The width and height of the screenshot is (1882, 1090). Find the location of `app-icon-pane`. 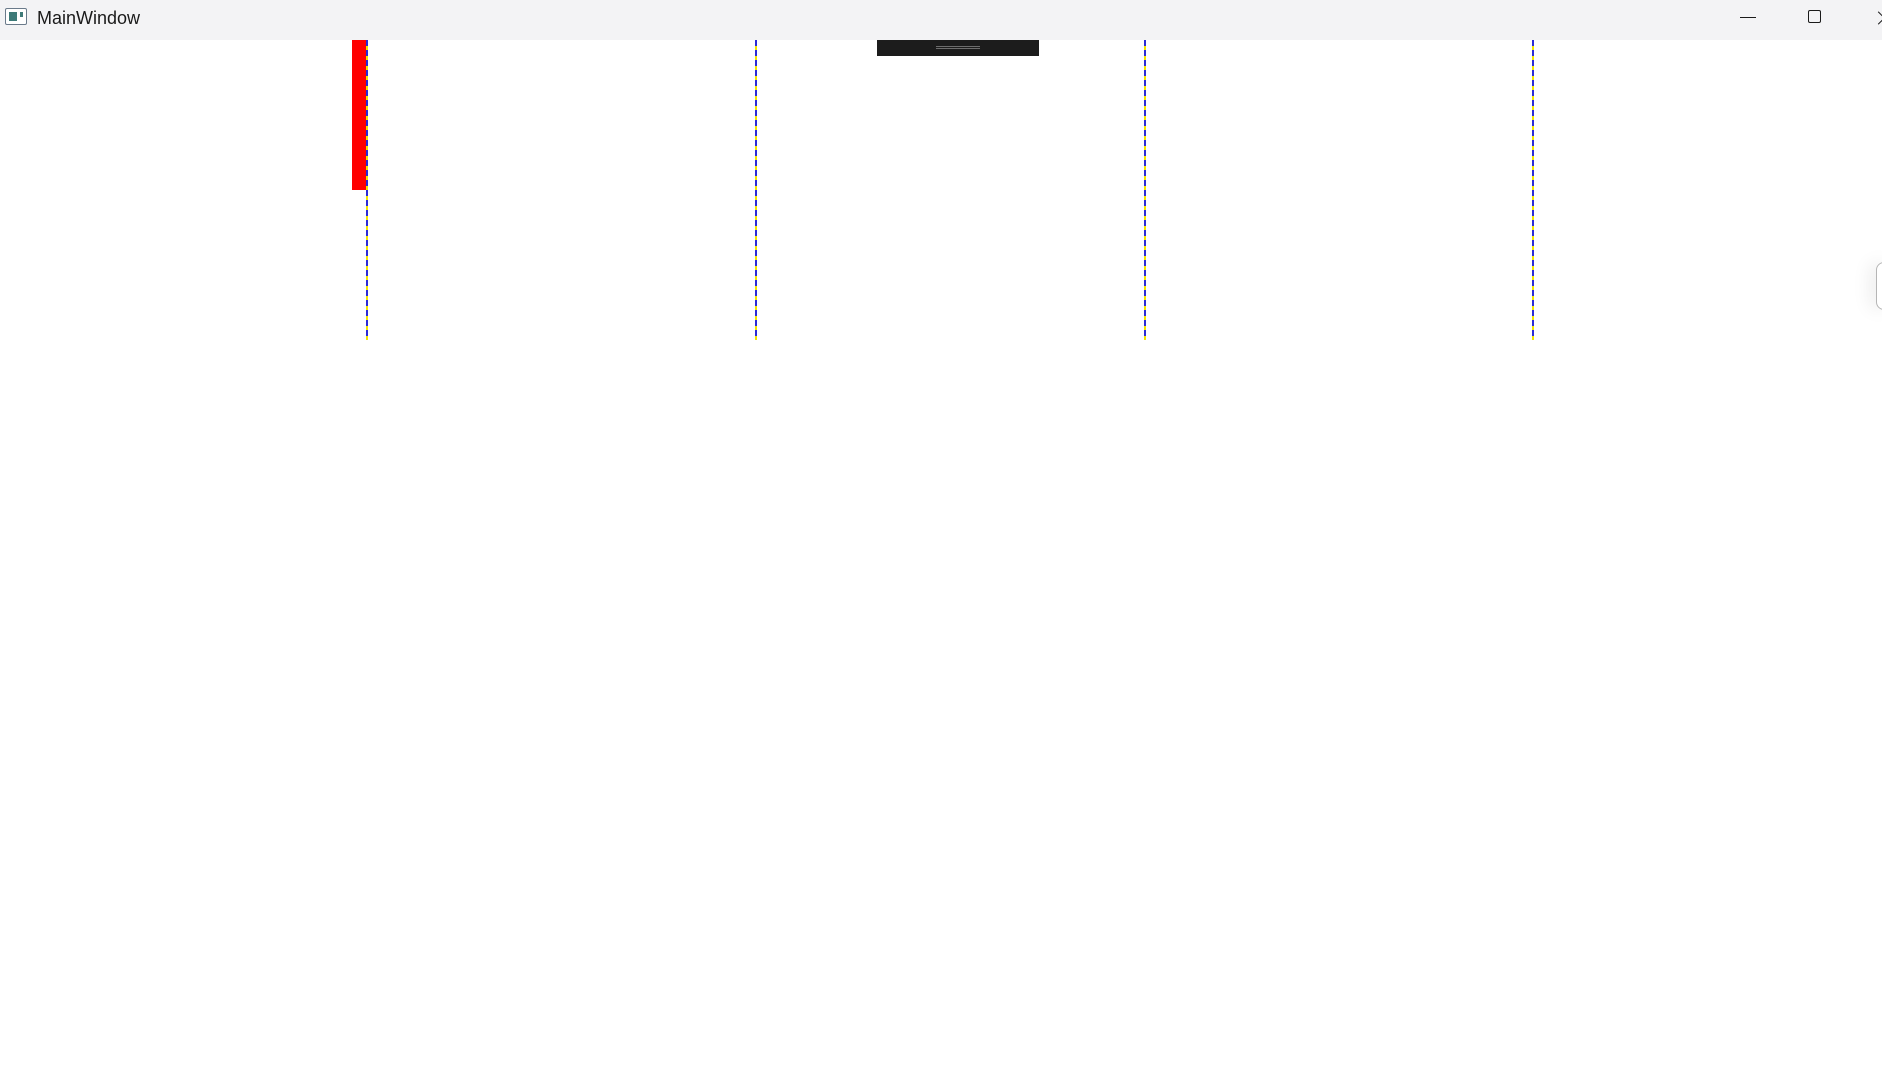

app-icon-pane is located at coordinates (13, 16).